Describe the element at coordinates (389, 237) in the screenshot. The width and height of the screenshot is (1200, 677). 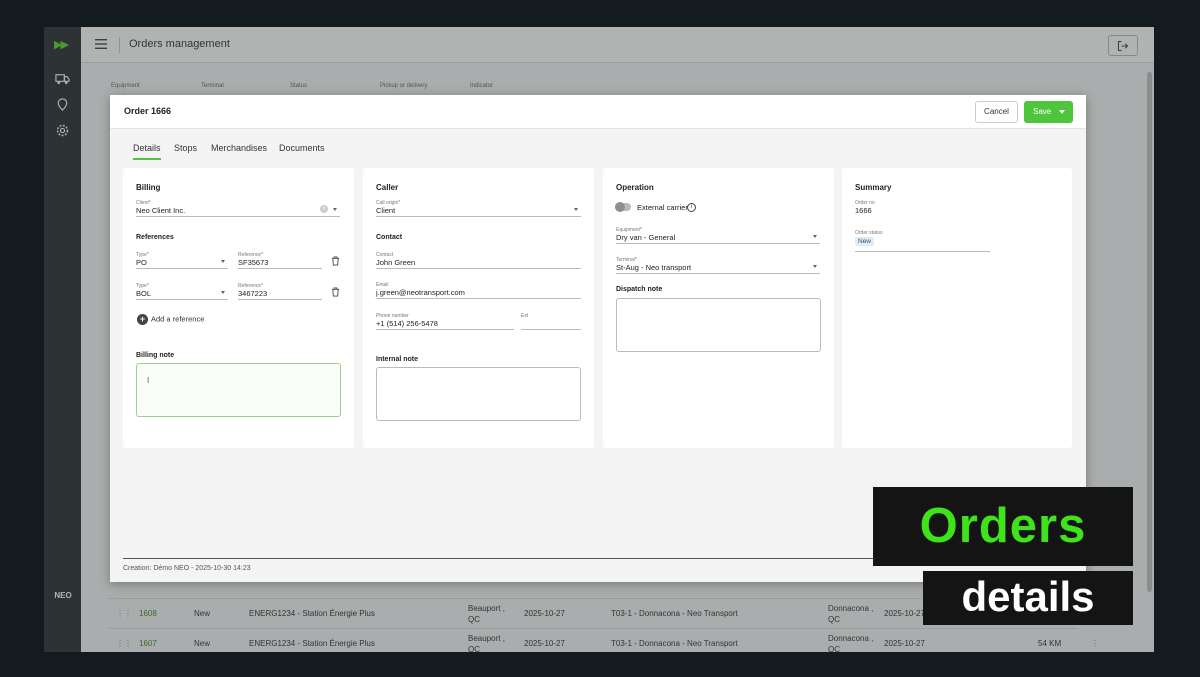
I see `contact-title: Contact` at that location.